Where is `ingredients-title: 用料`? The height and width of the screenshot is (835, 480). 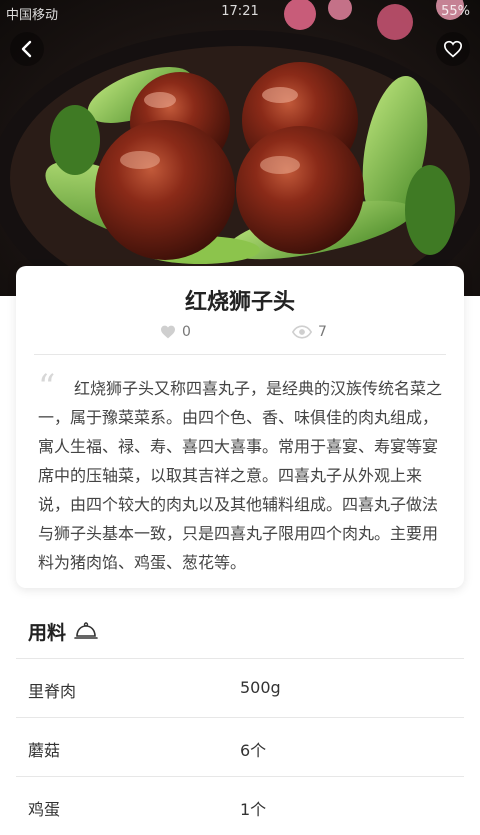 ingredients-title: 用料 is located at coordinates (47, 632).